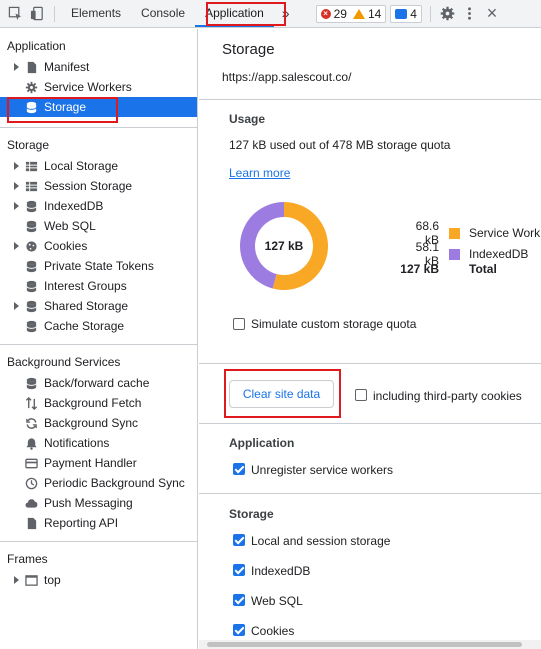 The image size is (541, 649). Describe the element at coordinates (31, 463) in the screenshot. I see `card-icon` at that location.